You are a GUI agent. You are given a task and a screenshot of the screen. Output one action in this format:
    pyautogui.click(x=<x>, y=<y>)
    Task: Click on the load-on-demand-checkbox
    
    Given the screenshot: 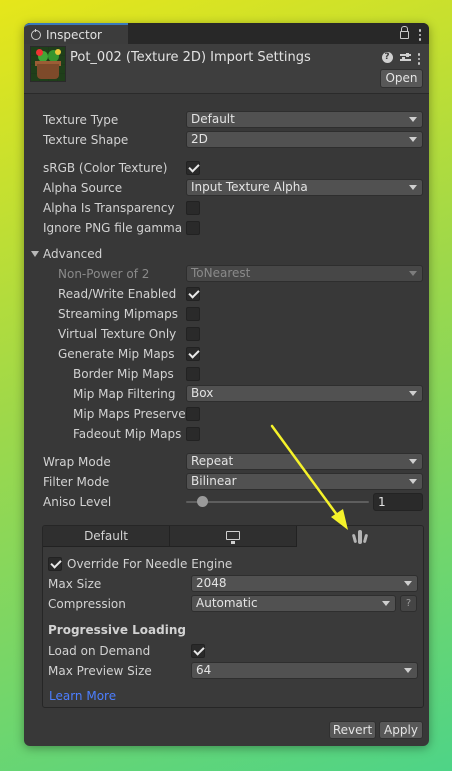 What is the action you would take?
    pyautogui.click(x=198, y=651)
    